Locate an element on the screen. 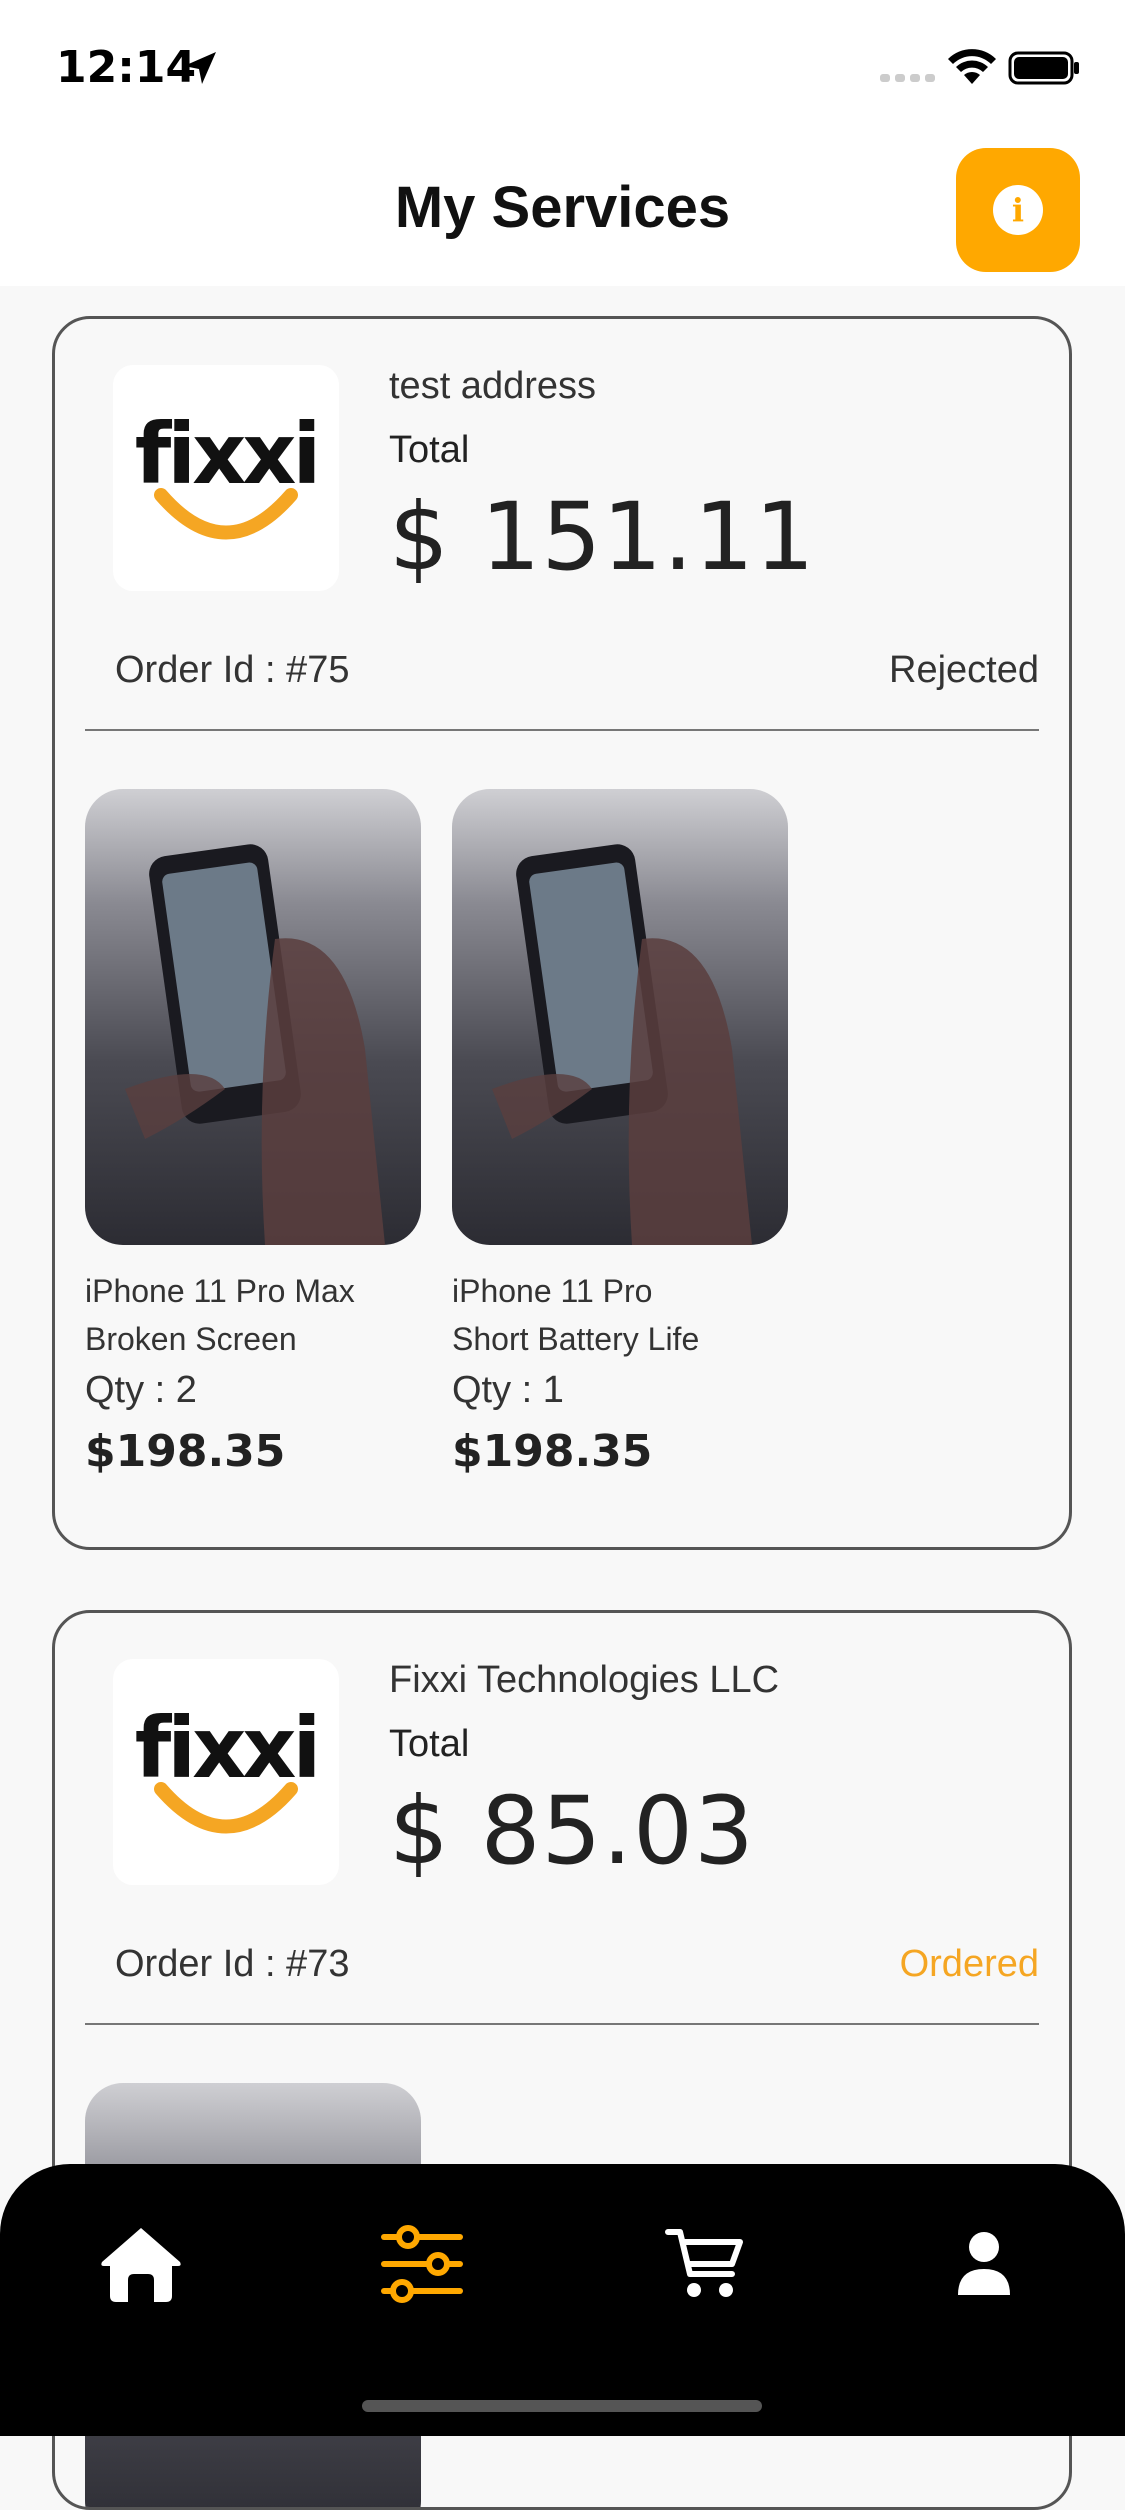 This screenshot has height=2510, width=1125. cellular-signal-icon is located at coordinates (907, 78).